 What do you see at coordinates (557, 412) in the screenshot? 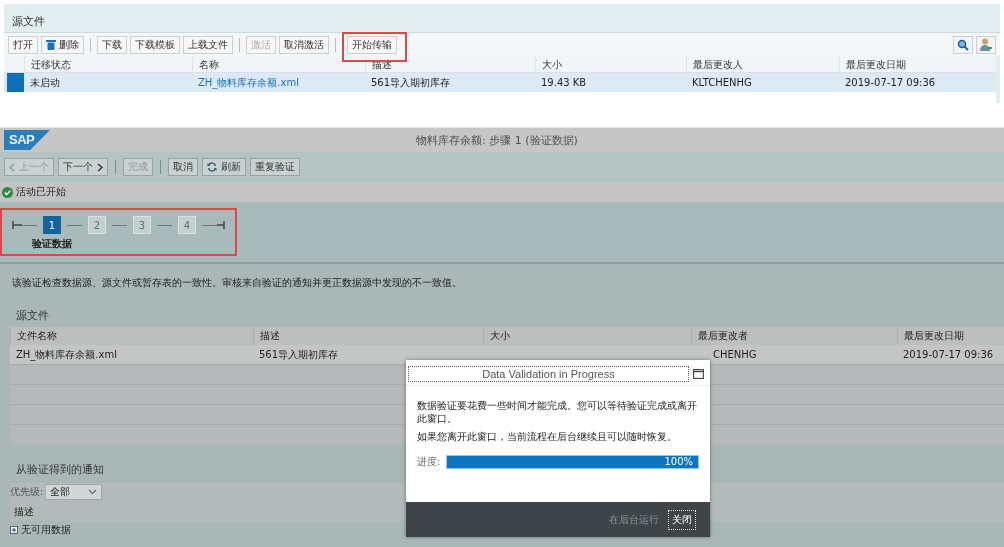
I see `dialog-text: 数据验证要花费一些时间才能完成。您可以等待验证完成或离开此窗口。` at bounding box center [557, 412].